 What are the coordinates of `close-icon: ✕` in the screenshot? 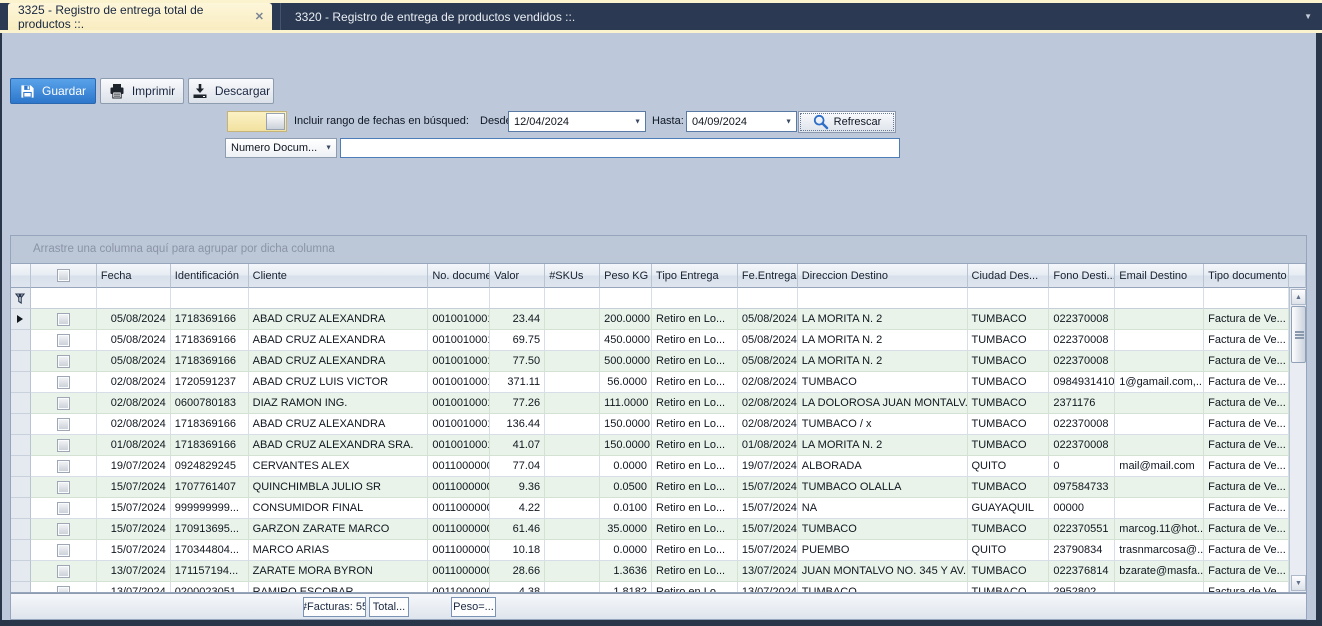 It's located at (259, 16).